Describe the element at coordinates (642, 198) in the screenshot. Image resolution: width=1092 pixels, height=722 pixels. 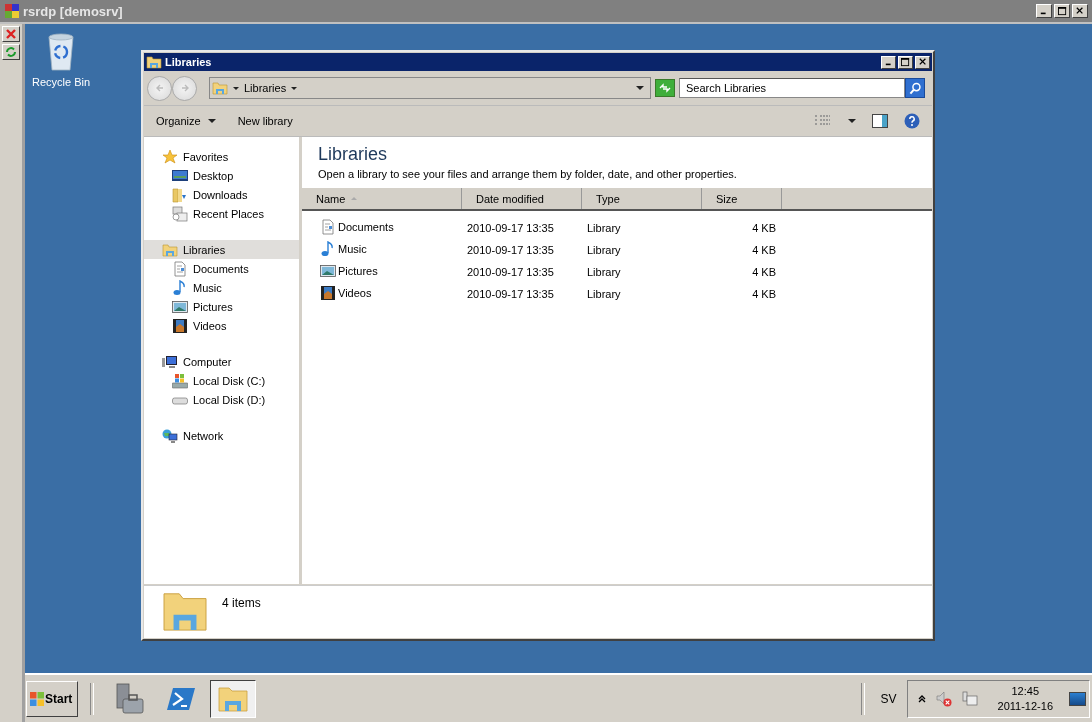
I see `column-header: Type` at that location.